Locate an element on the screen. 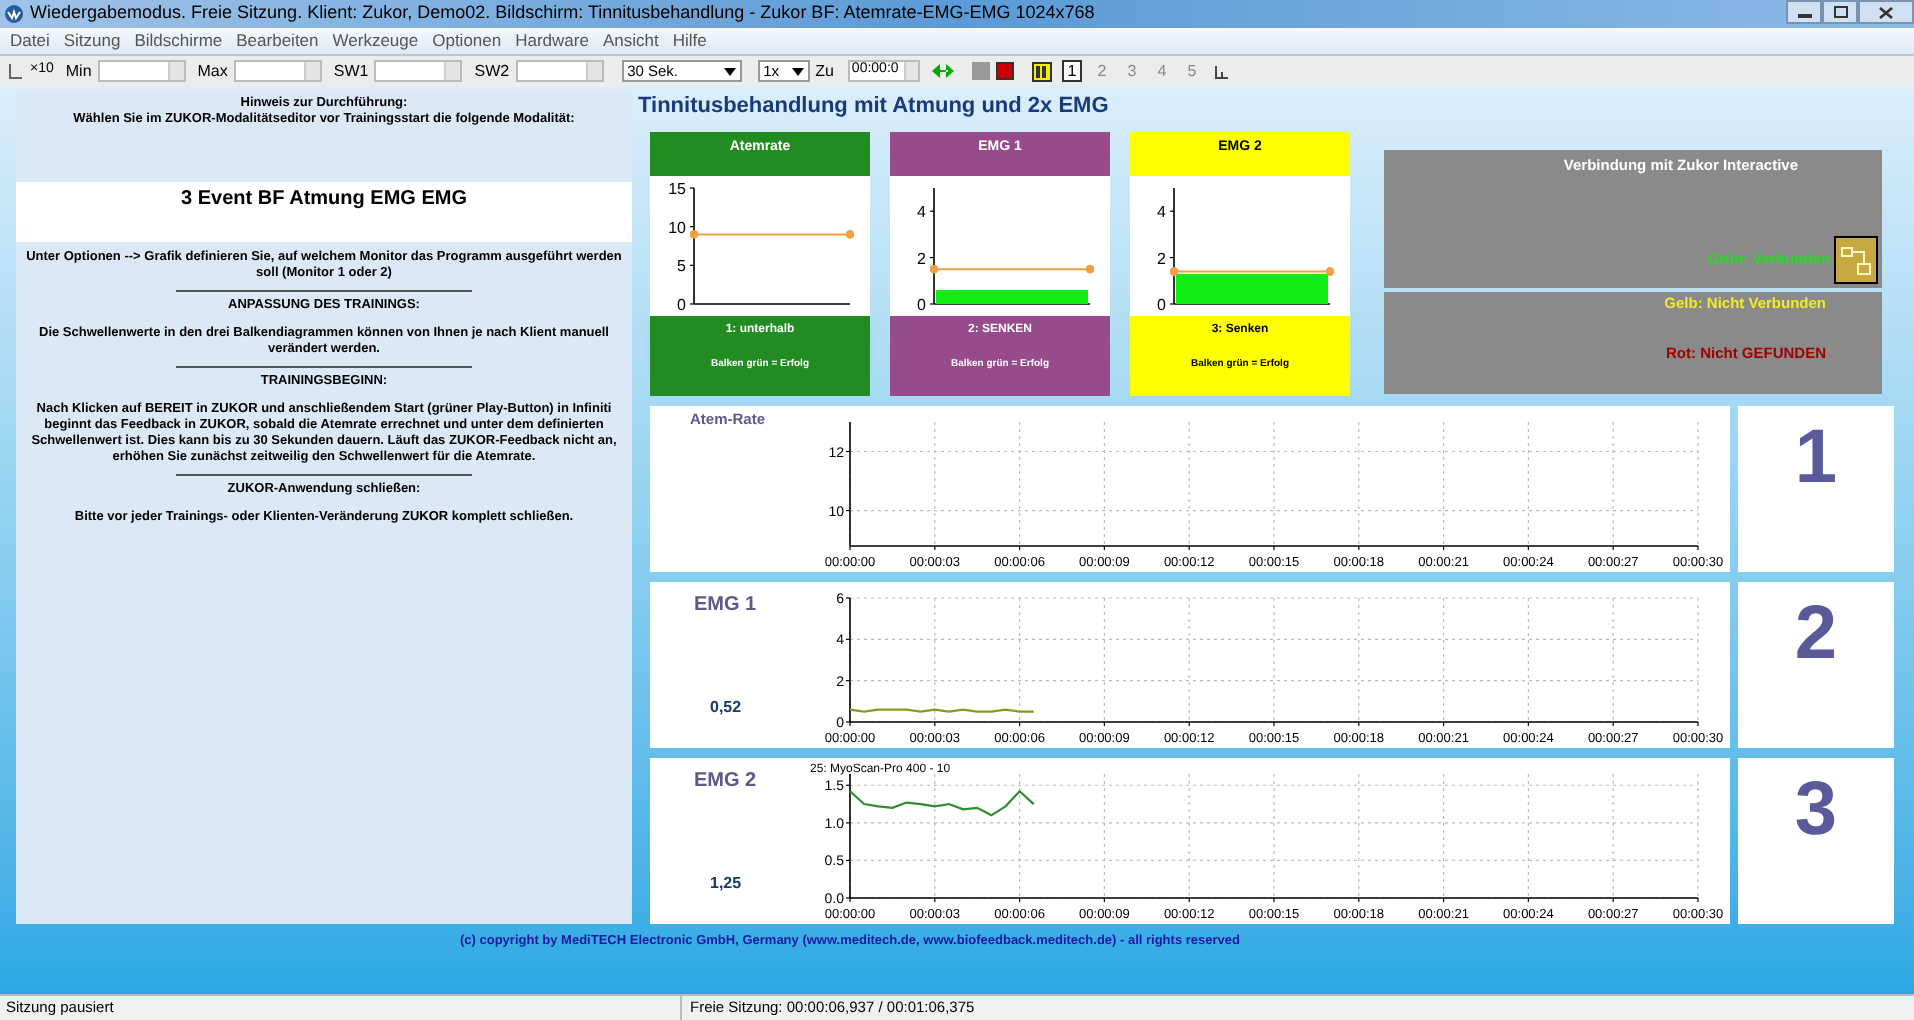  layout-icon is located at coordinates (1221, 71).